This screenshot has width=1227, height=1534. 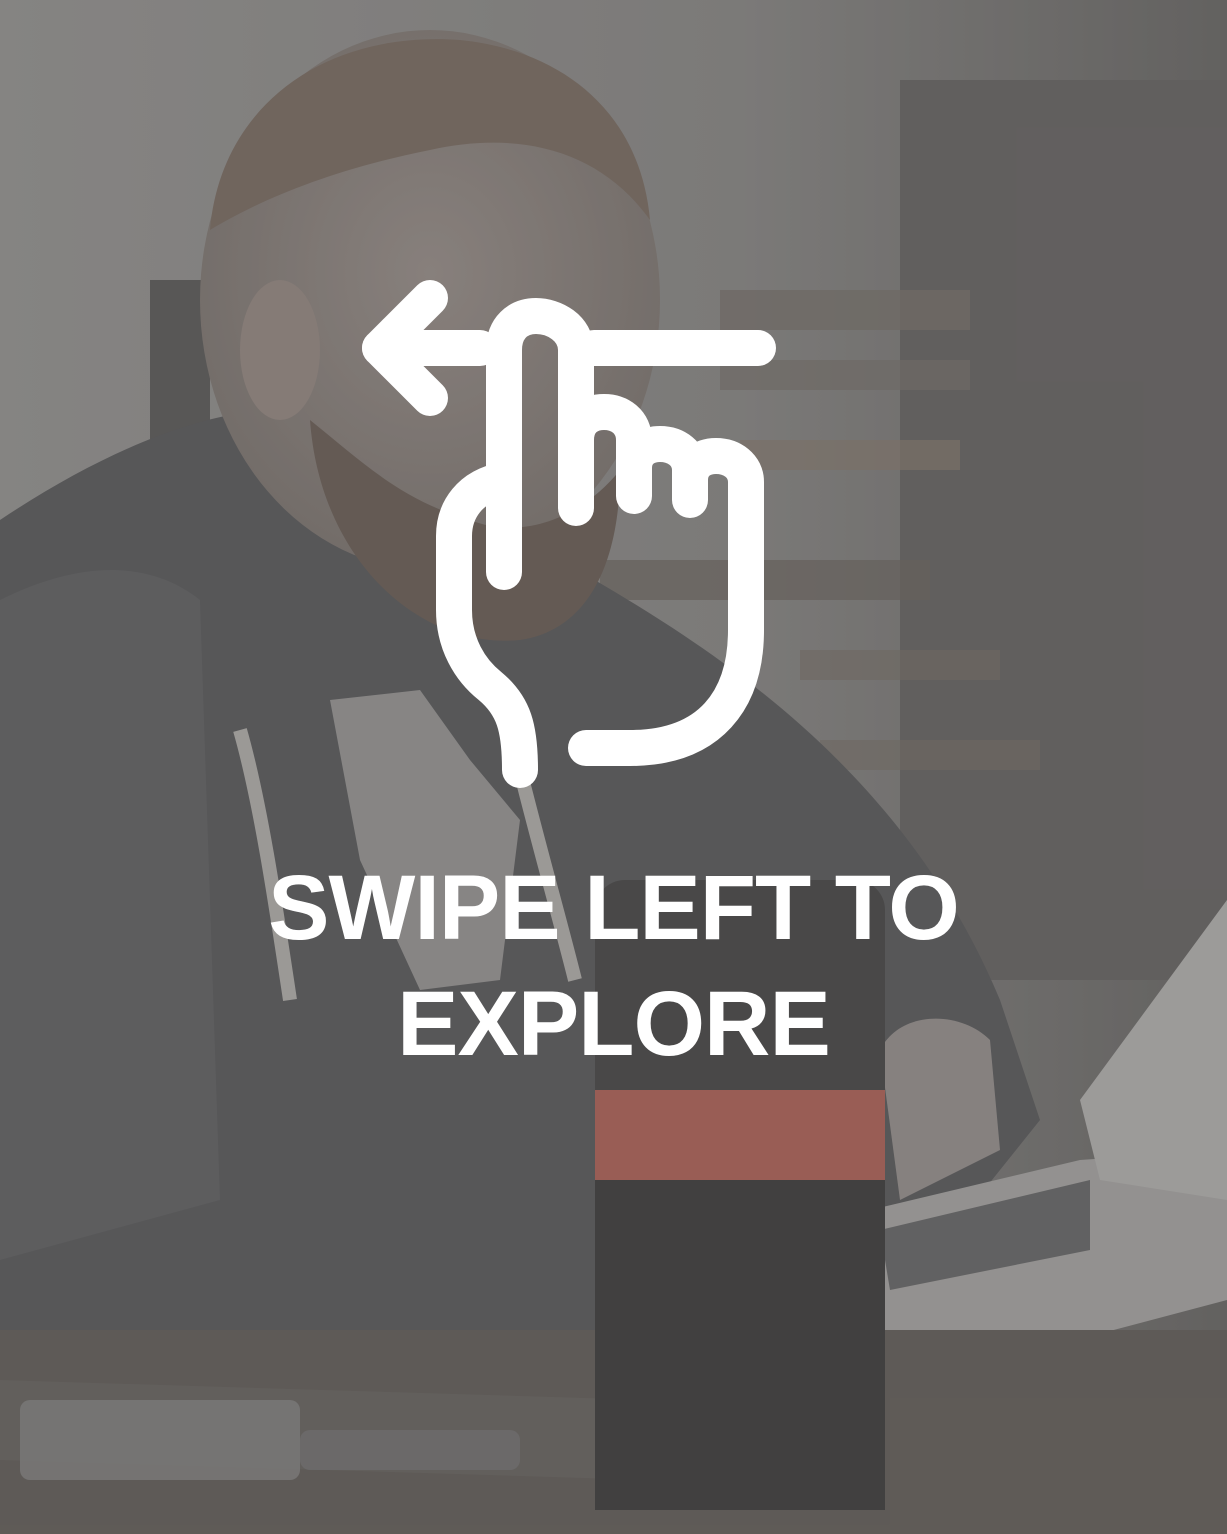 I want to click on caption-line-2: EXPLORE, so click(x=614, y=1024).